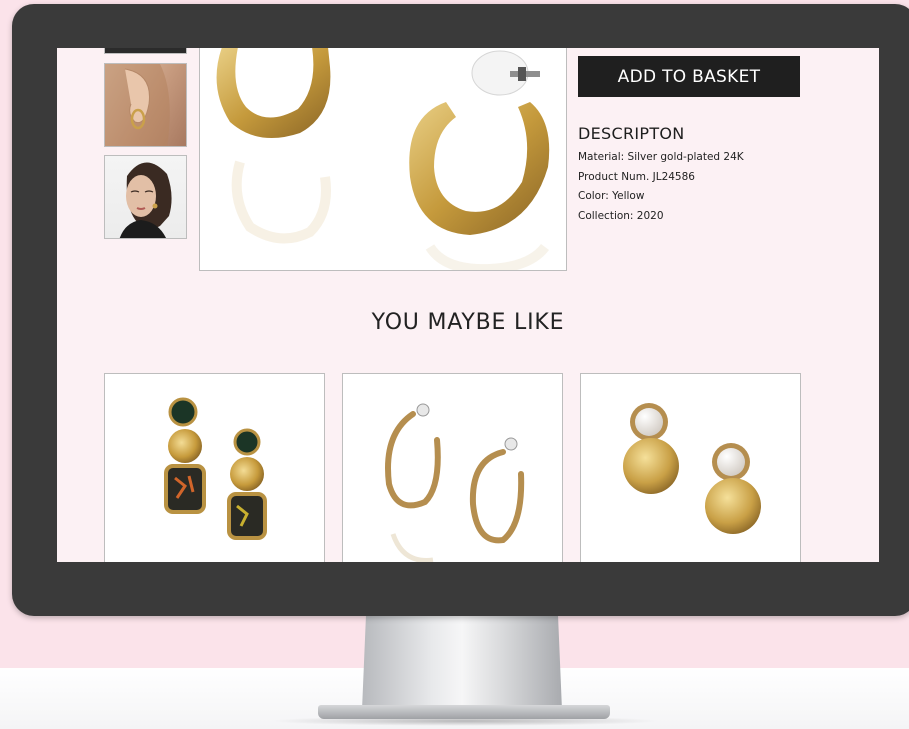 The image size is (909, 729). What do you see at coordinates (689, 76) in the screenshot?
I see `add-to-basket-button: ADD TO BASKET` at bounding box center [689, 76].